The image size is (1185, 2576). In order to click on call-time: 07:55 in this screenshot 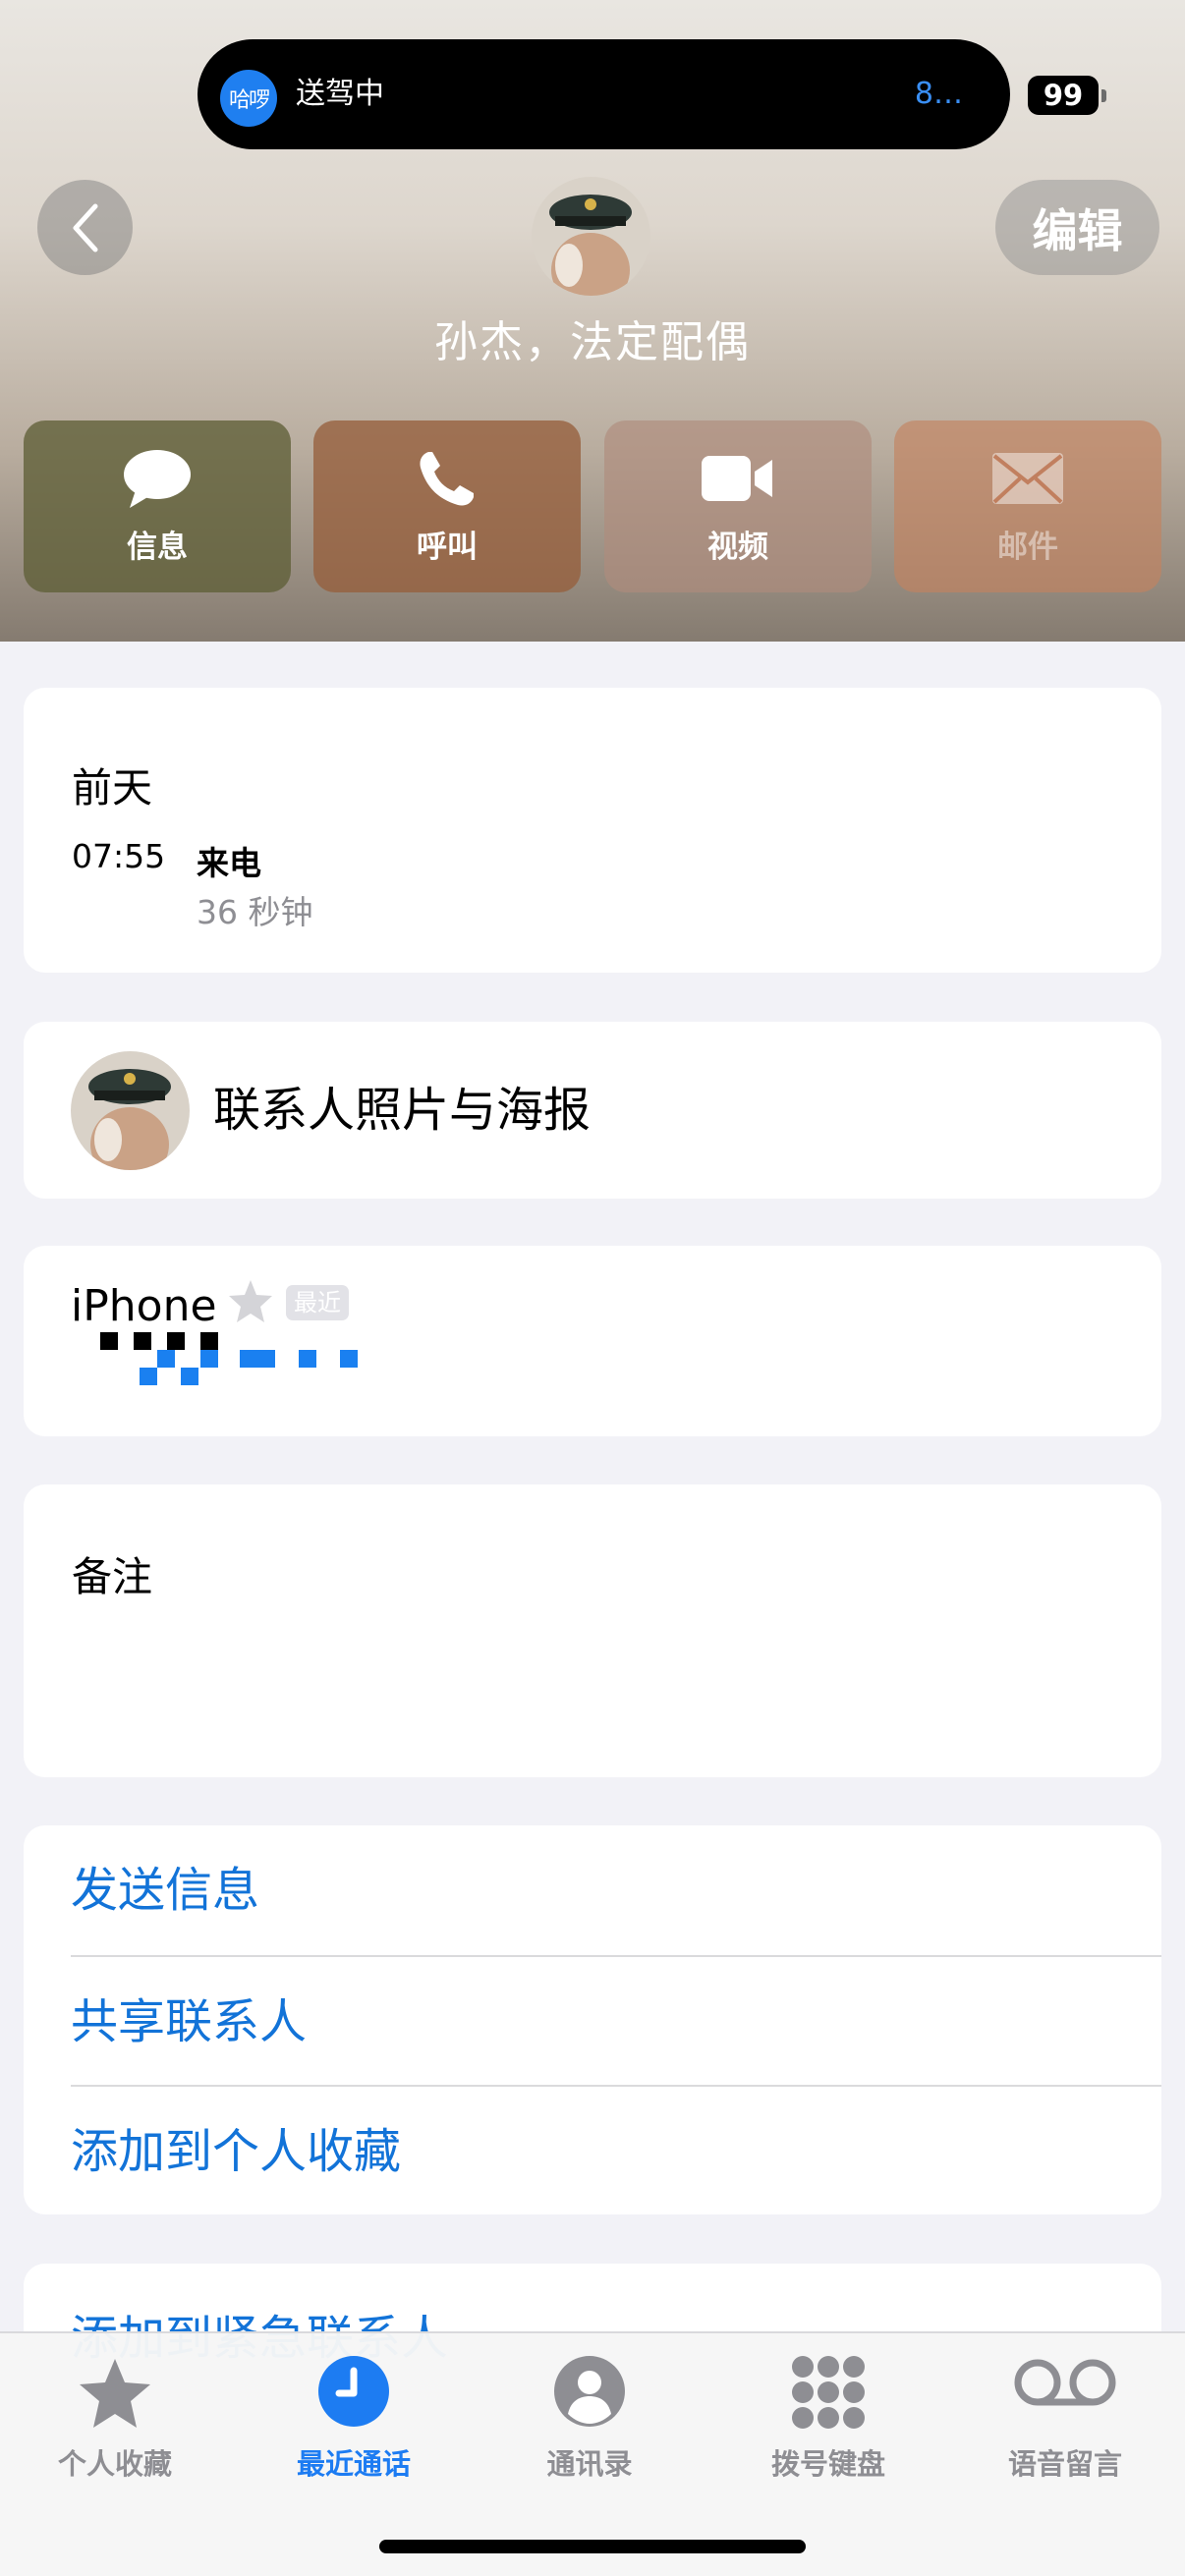, I will do `click(119, 856)`.